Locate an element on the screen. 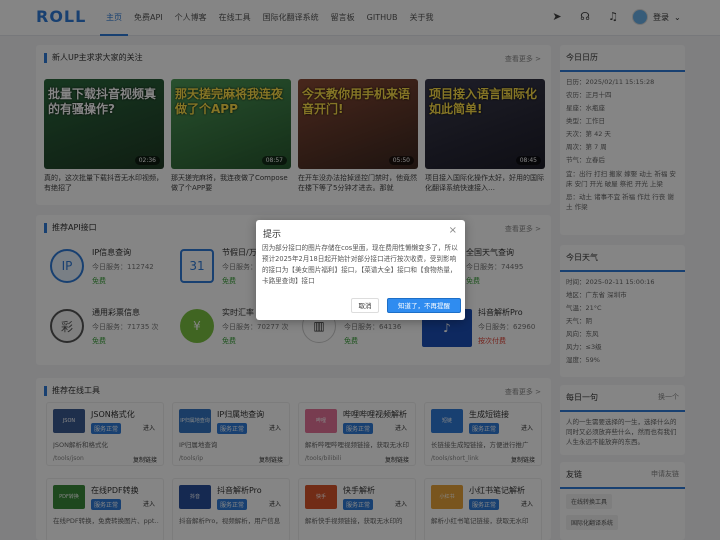 The image size is (720, 540). close-icon: × is located at coordinates (453, 230).